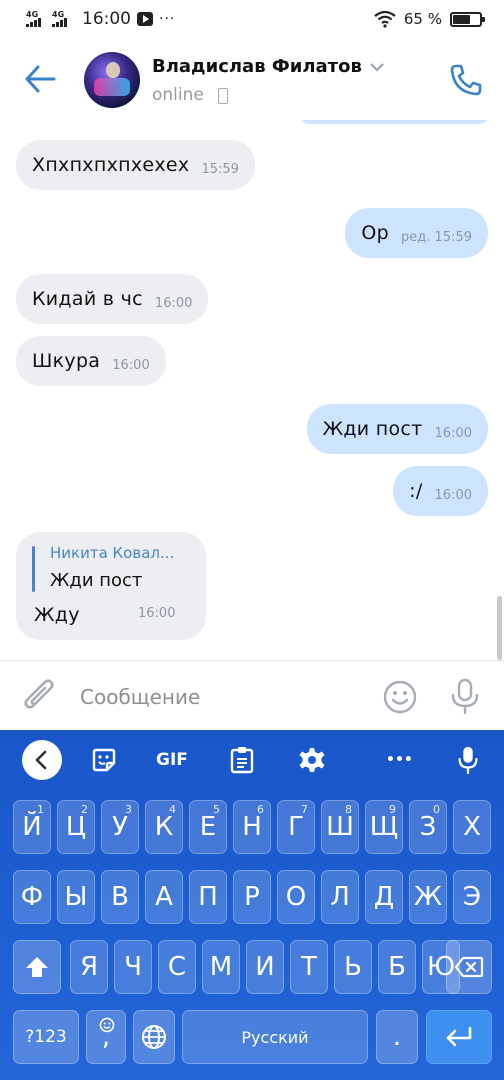 This screenshot has height=1080, width=504. I want to click on key-Ц: Ц2, so click(76, 827).